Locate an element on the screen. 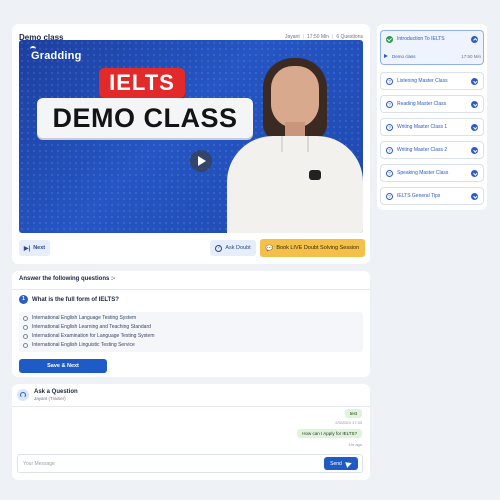  lesson-item-general-tips: ? IELTS General Tips is located at coordinates (432, 196).